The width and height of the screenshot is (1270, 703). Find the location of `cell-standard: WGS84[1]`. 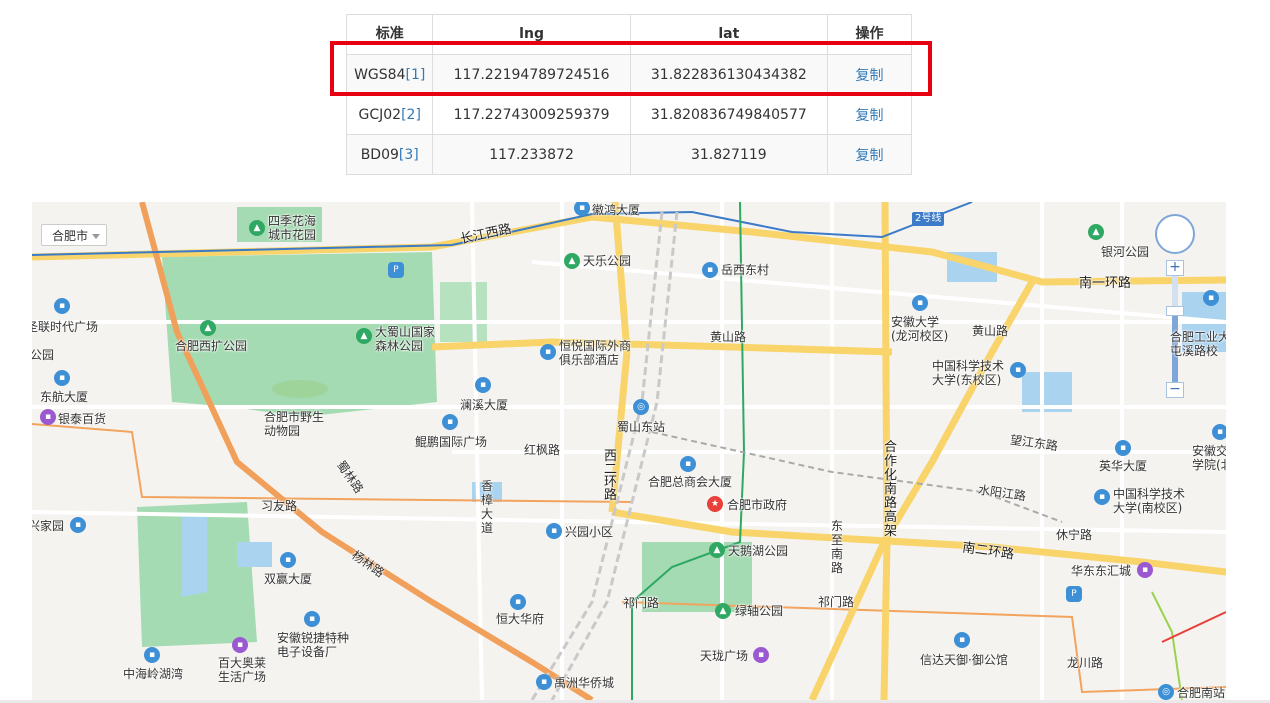

cell-standard: WGS84[1] is located at coordinates (389, 74).